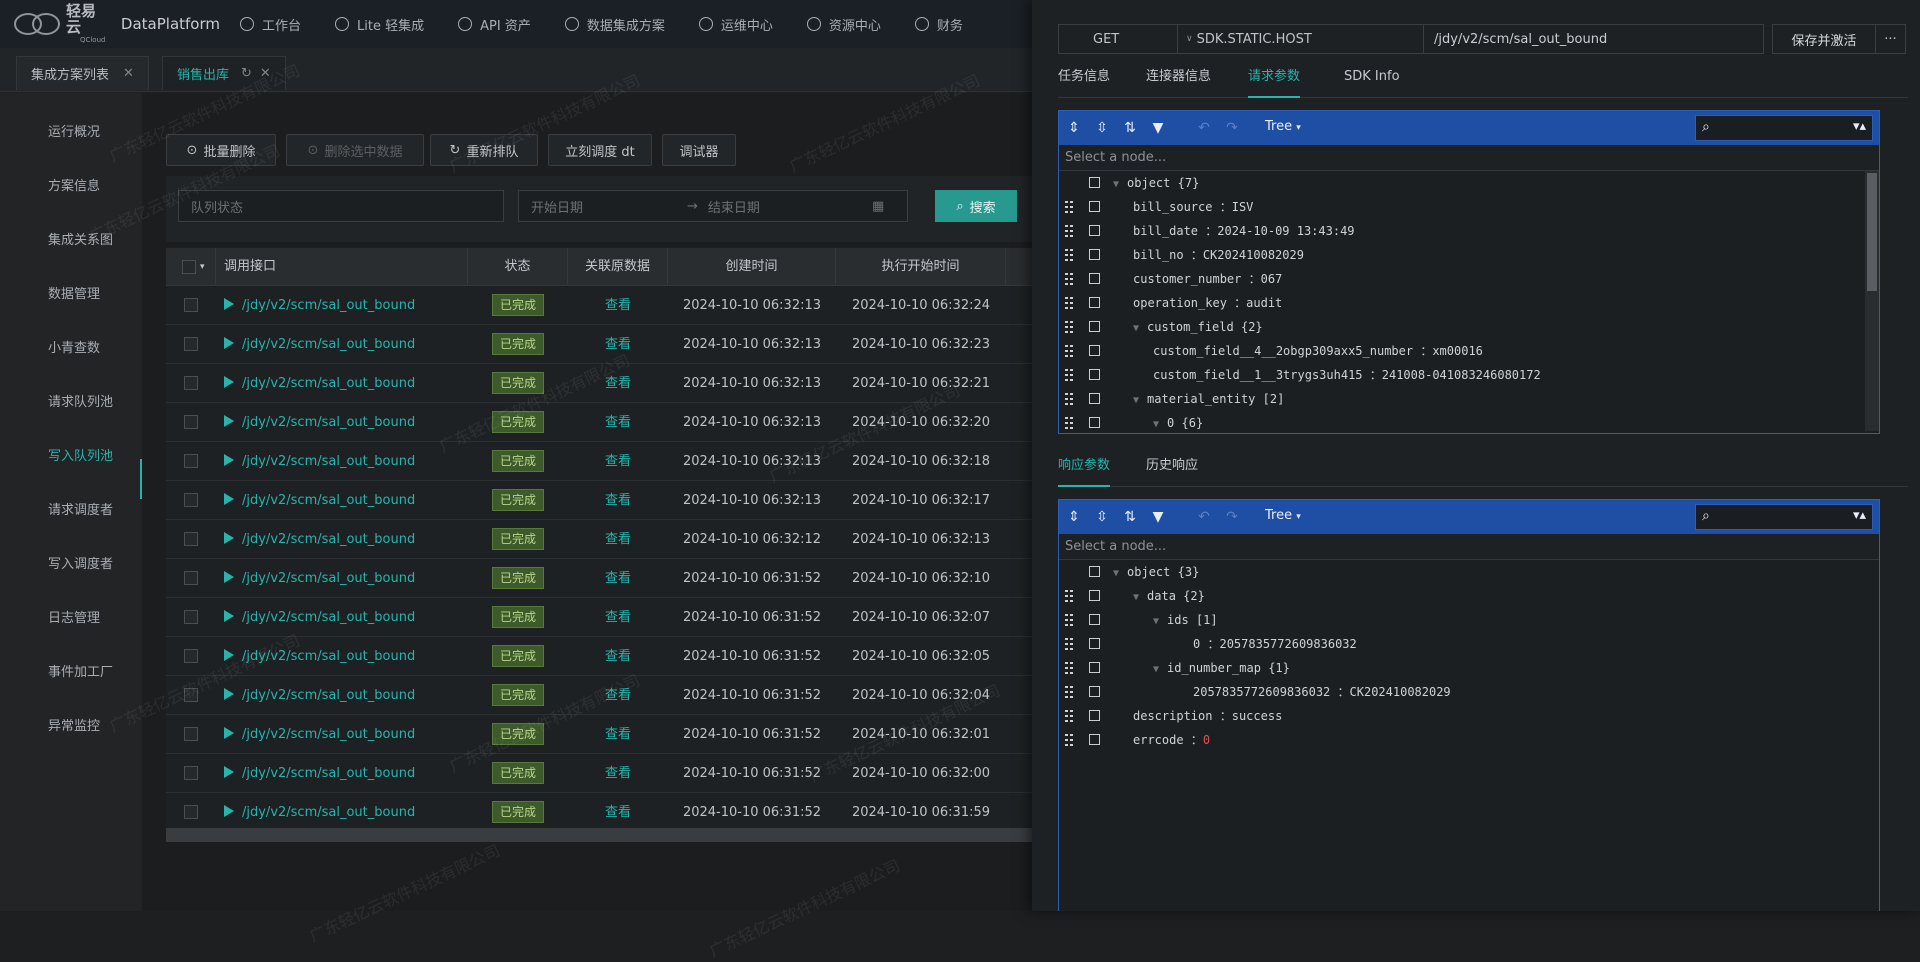 The image size is (1920, 962). I want to click on header-api: 调用接口, so click(342, 267).